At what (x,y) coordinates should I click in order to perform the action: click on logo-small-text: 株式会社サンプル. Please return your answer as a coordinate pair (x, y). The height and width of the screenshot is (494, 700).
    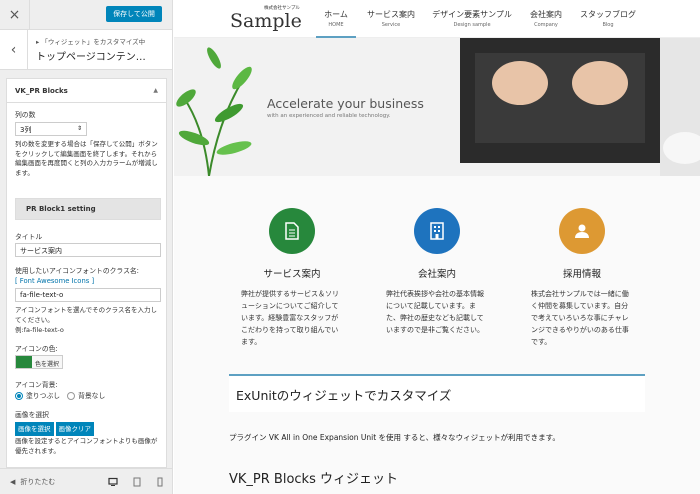
    Looking at the image, I should click on (282, 8).